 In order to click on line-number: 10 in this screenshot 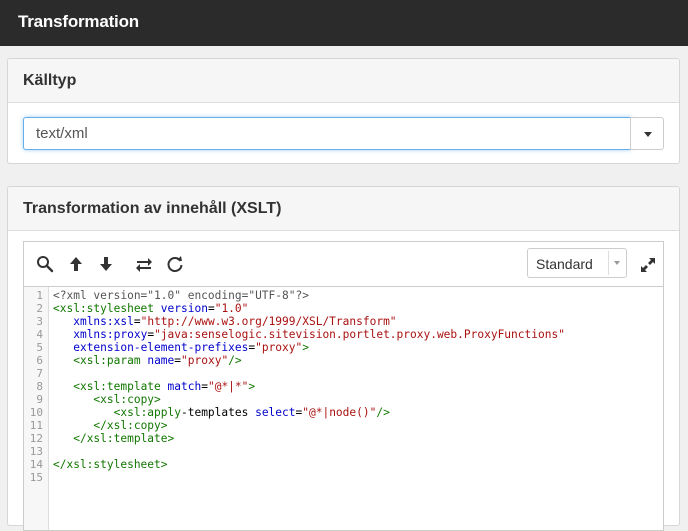, I will do `click(36, 412)`.